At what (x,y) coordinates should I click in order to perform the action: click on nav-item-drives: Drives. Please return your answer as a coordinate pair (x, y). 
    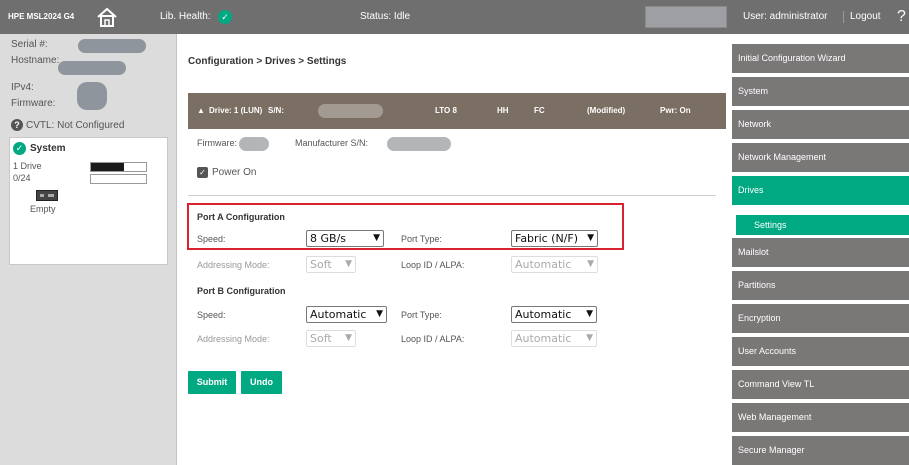
    Looking at the image, I should click on (820, 190).